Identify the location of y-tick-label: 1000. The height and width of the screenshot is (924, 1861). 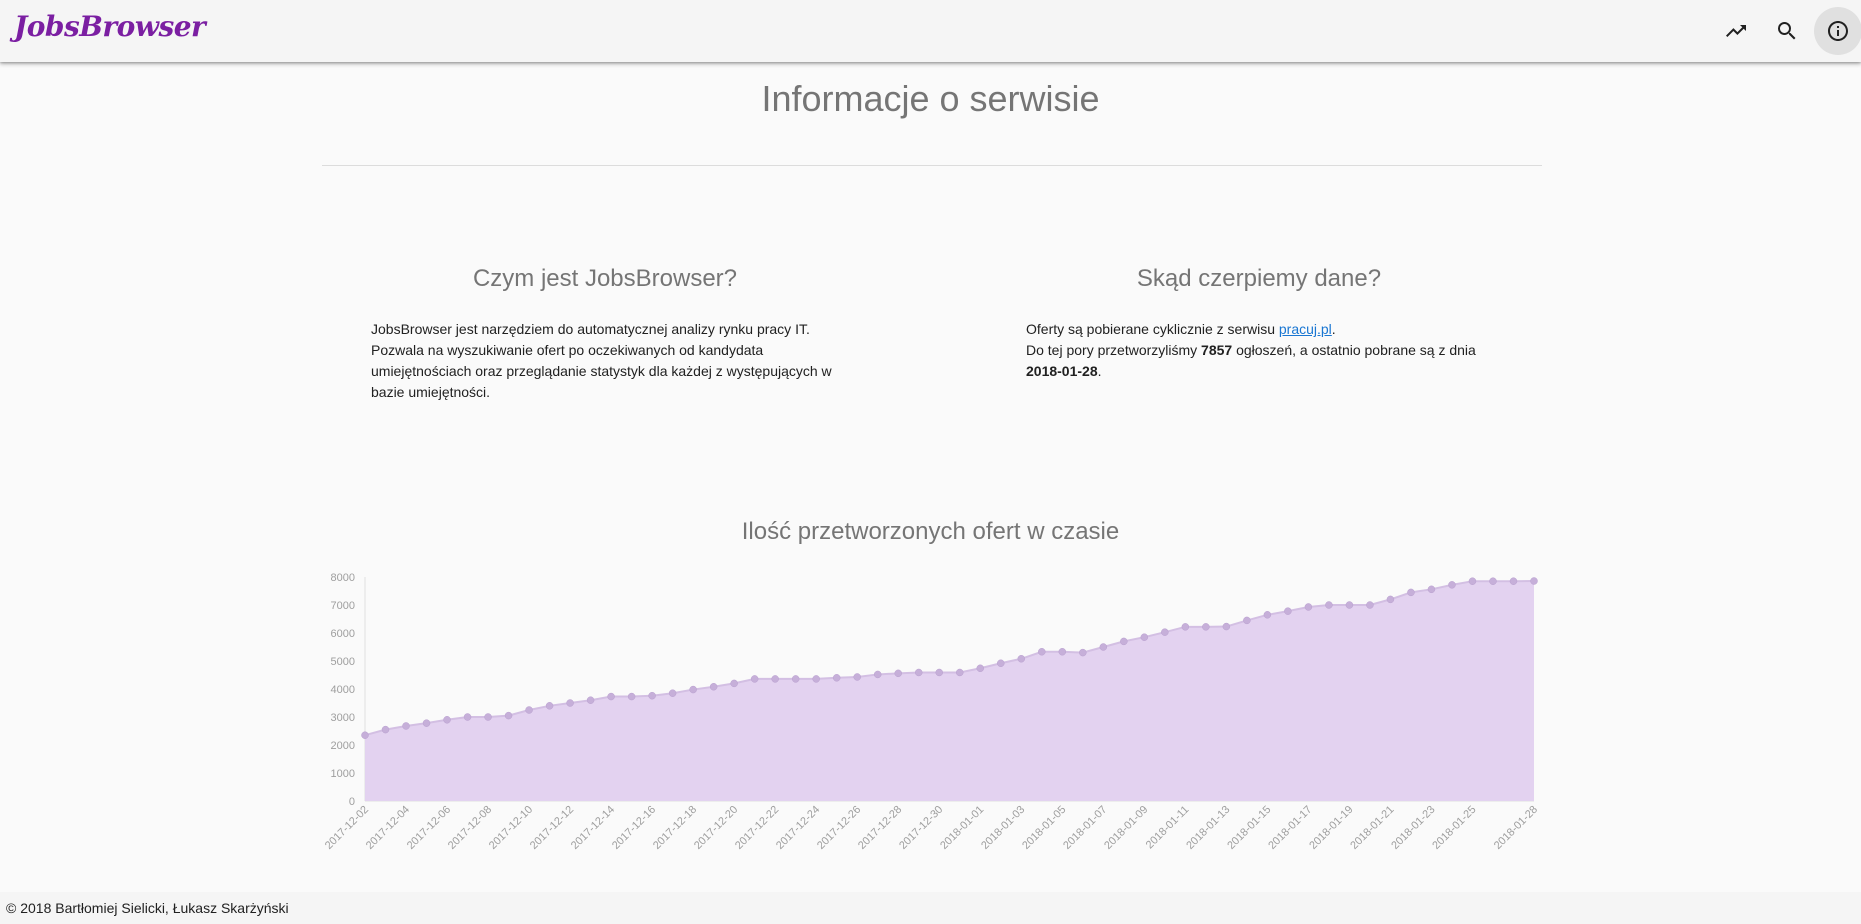
(343, 774).